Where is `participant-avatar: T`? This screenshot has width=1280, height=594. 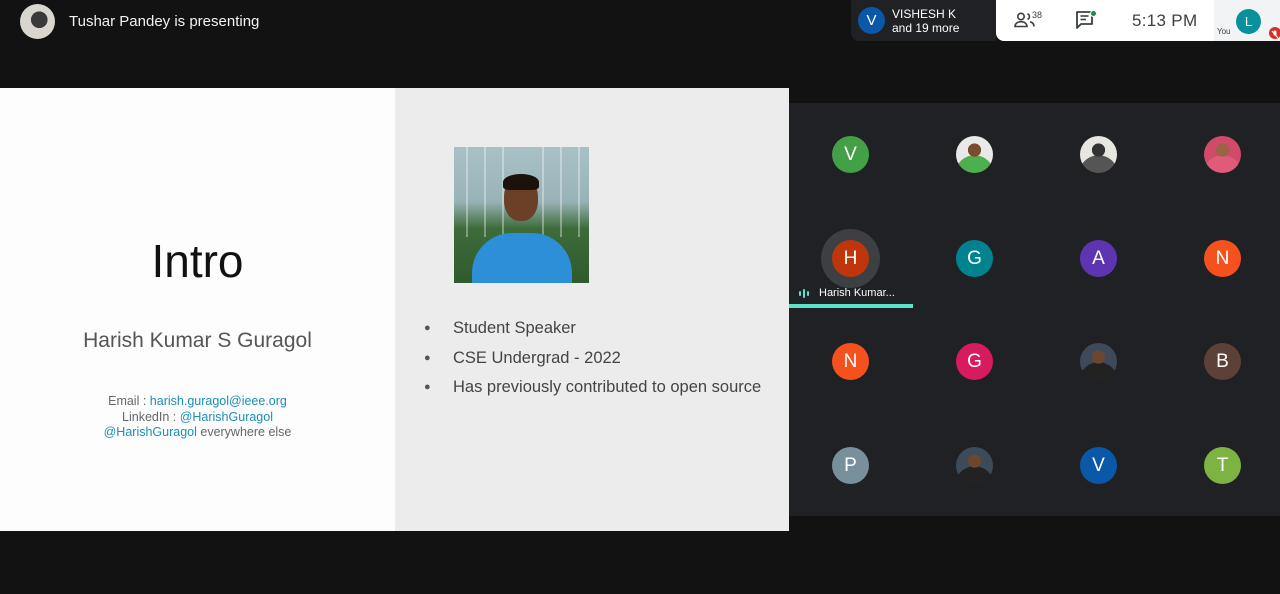 participant-avatar: T is located at coordinates (1222, 465).